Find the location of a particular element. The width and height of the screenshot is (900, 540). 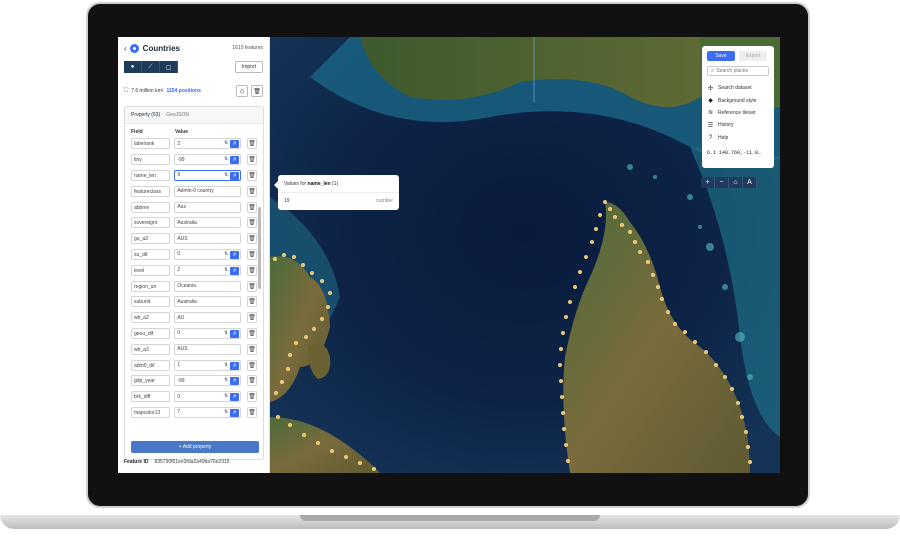

feature-id-value: 835790f61ee3fda2a40ba76e2915 is located at coordinates (192, 462).